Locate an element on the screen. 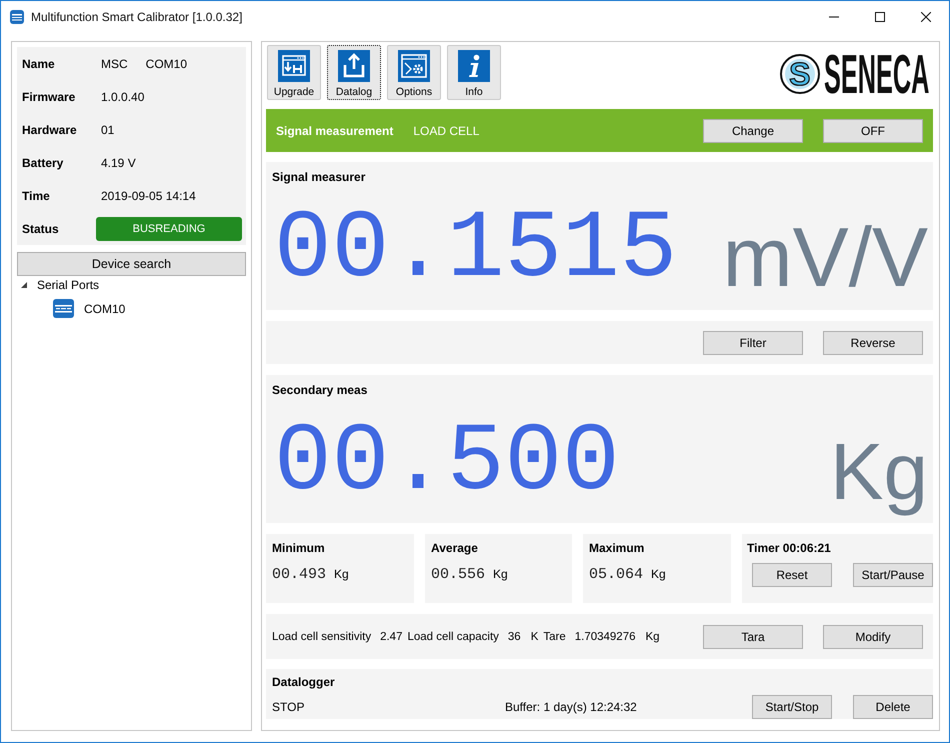 The height and width of the screenshot is (743, 950). buffer-text: Buffer: 1 day(s) 12:24:32 is located at coordinates (571, 707).